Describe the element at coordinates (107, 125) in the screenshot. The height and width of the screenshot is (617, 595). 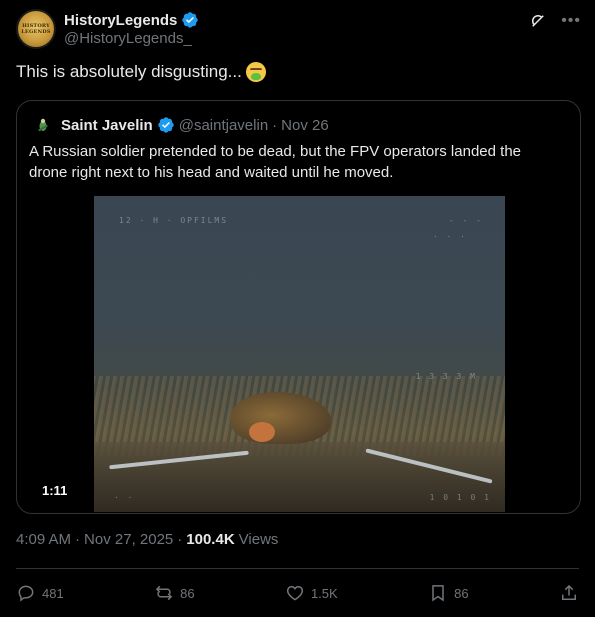
I see `quoted-display-name: Saint Javelin` at that location.